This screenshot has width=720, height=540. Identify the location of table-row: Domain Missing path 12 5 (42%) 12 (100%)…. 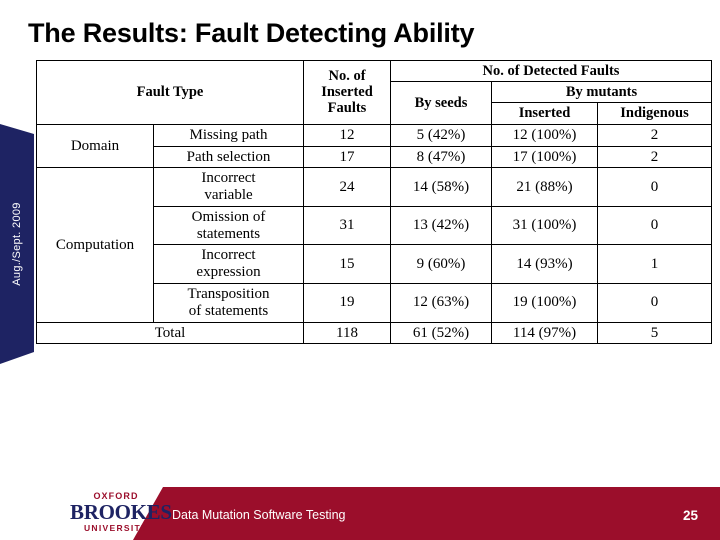
(374, 146).